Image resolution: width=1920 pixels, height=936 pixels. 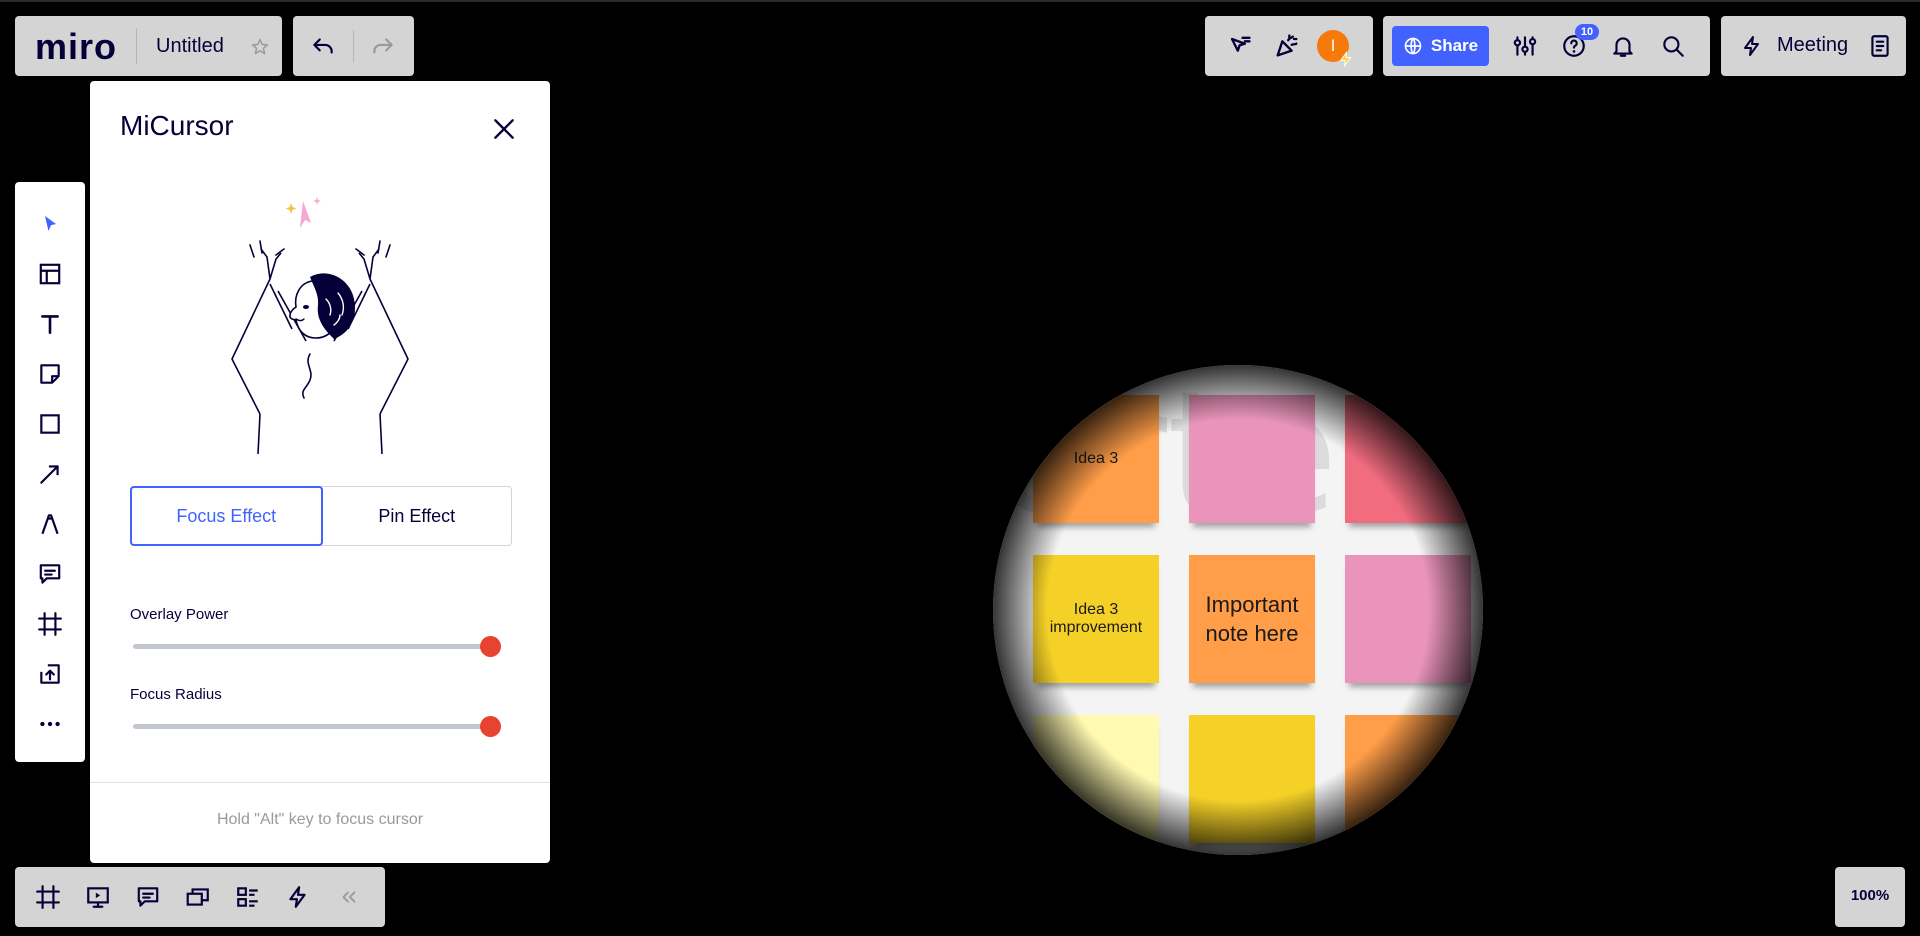 I want to click on focus-radius-label: Focus Radius, so click(x=176, y=694).